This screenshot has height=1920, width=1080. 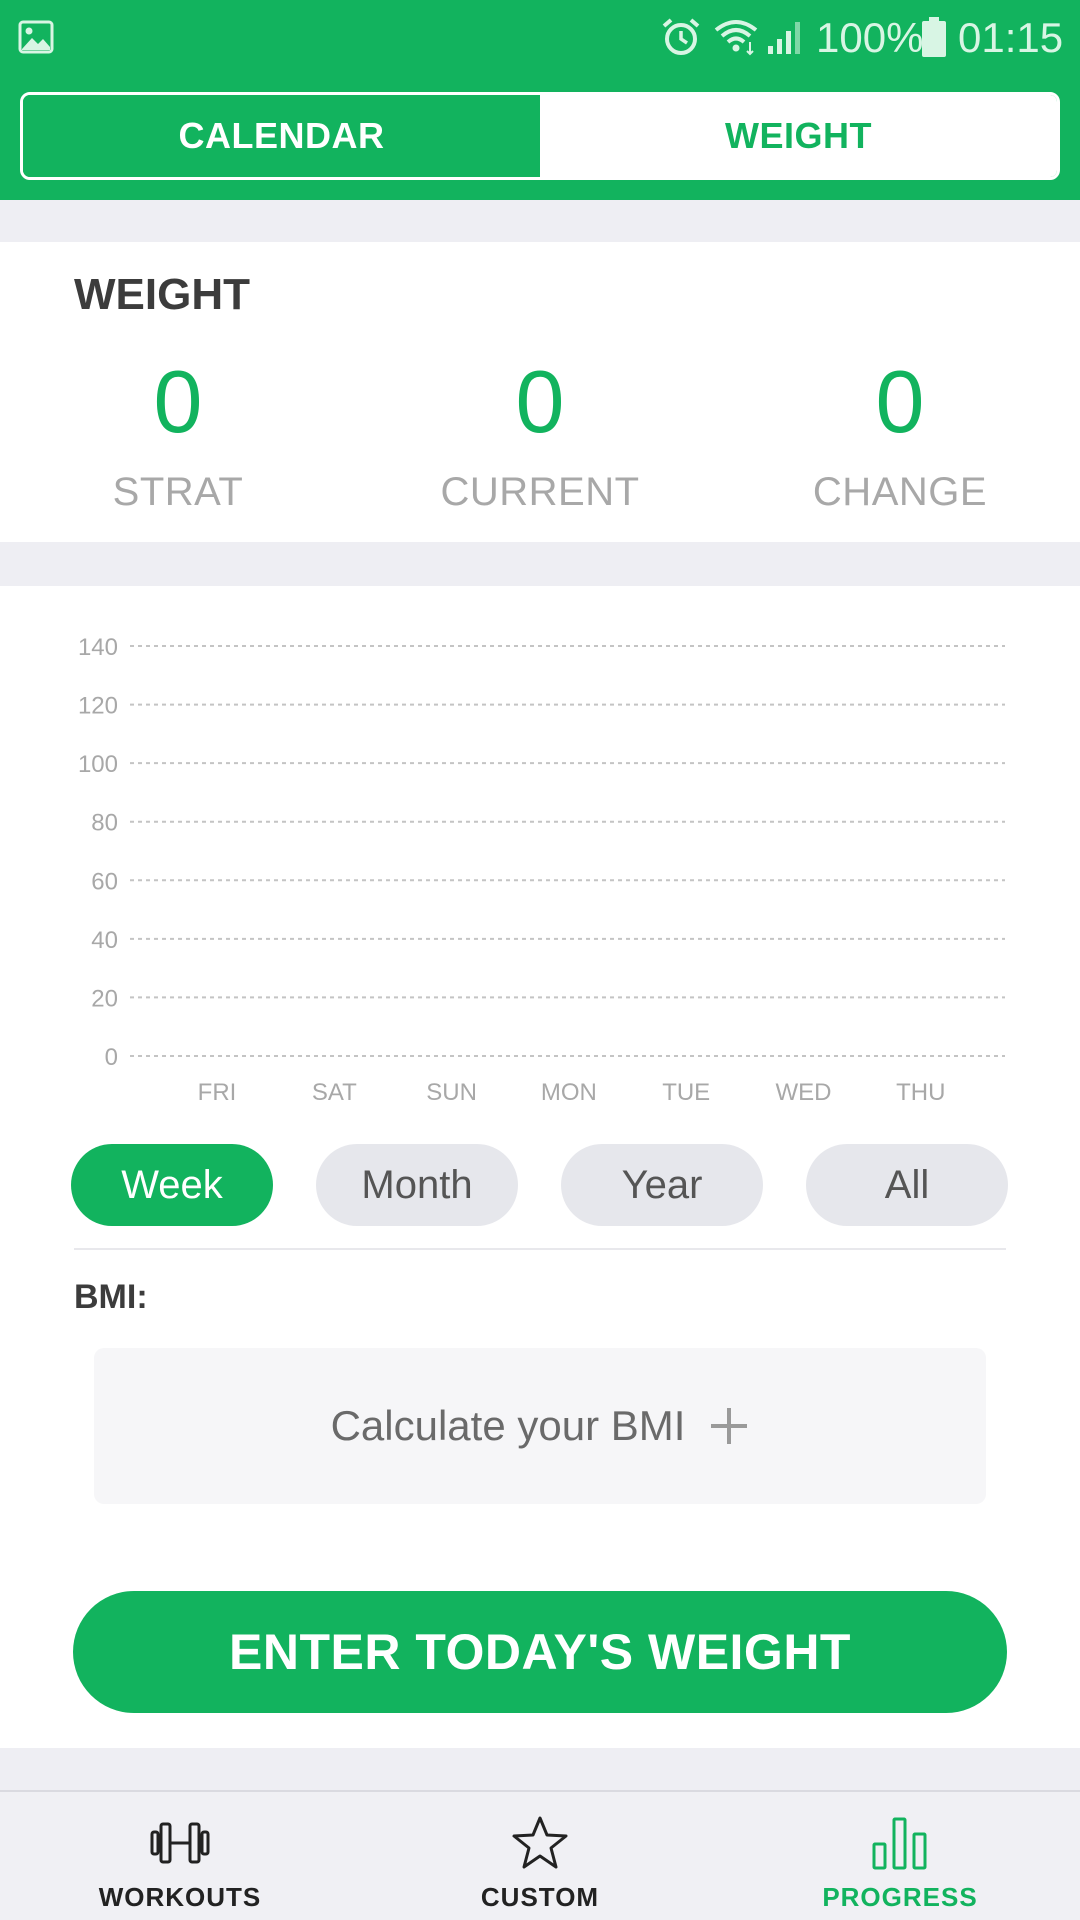 What do you see at coordinates (686, 1092) in the screenshot?
I see `x-tick-label: TUE` at bounding box center [686, 1092].